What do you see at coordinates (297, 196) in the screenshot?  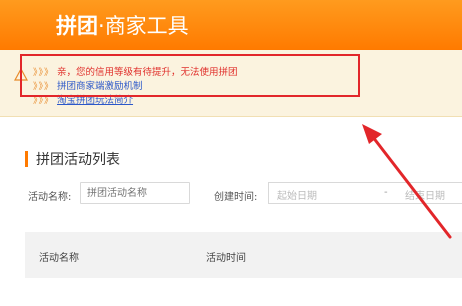 I see `start-date-placeholder: 起始日期` at bounding box center [297, 196].